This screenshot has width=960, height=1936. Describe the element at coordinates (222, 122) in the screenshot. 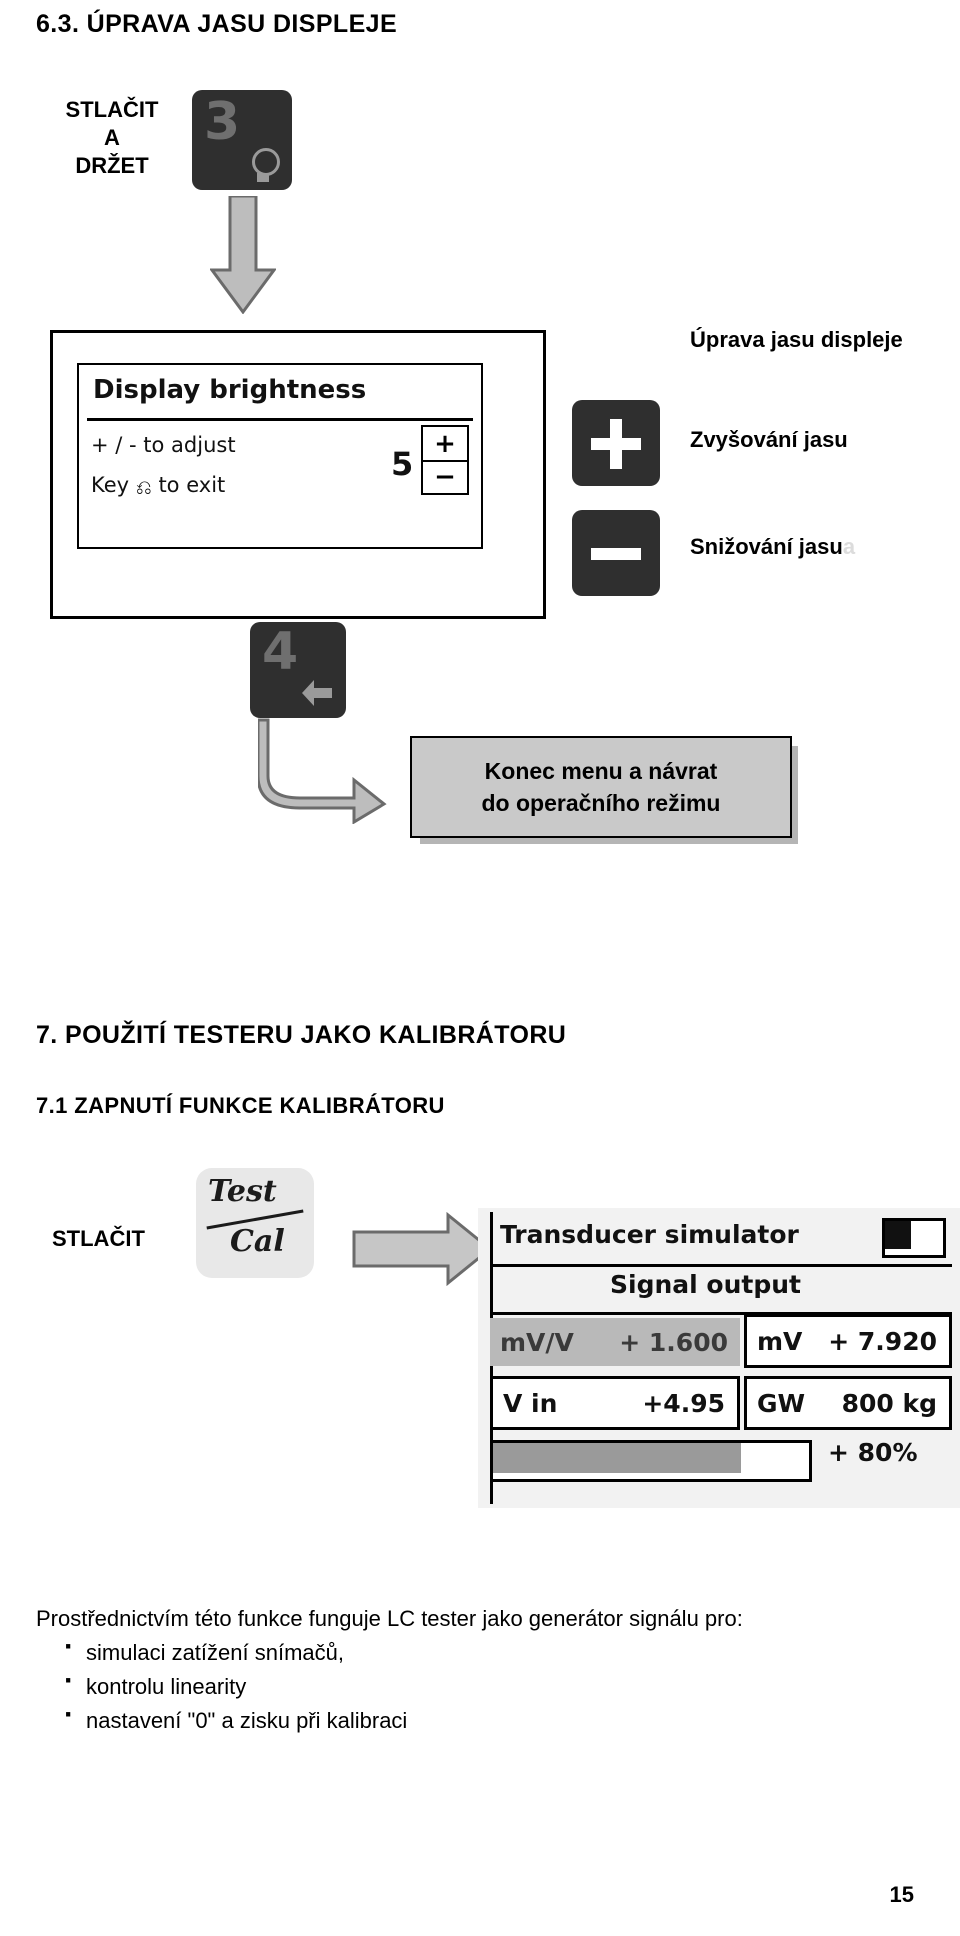

I see `key-3-number: 3` at that location.